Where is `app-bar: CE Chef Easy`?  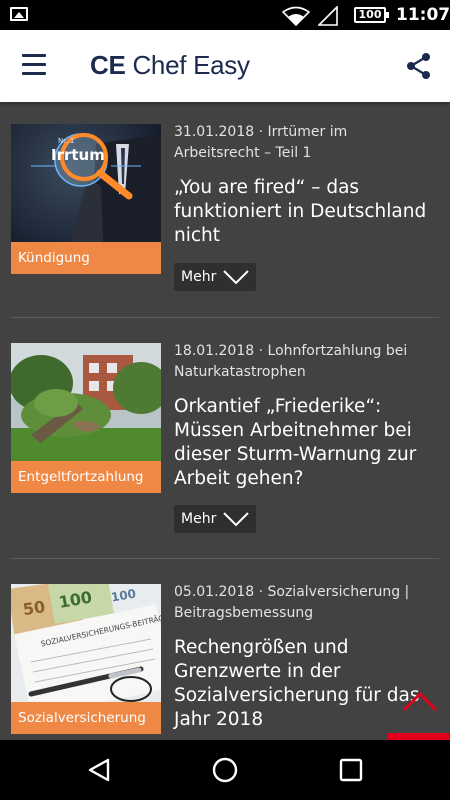 app-bar: CE Chef Easy is located at coordinates (225, 66).